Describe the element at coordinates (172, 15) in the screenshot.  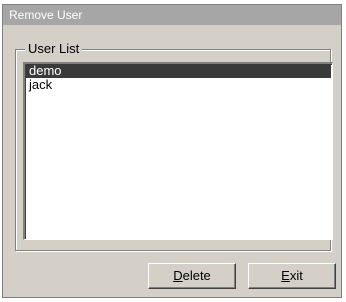
I see `title-bar: Remove User` at that location.